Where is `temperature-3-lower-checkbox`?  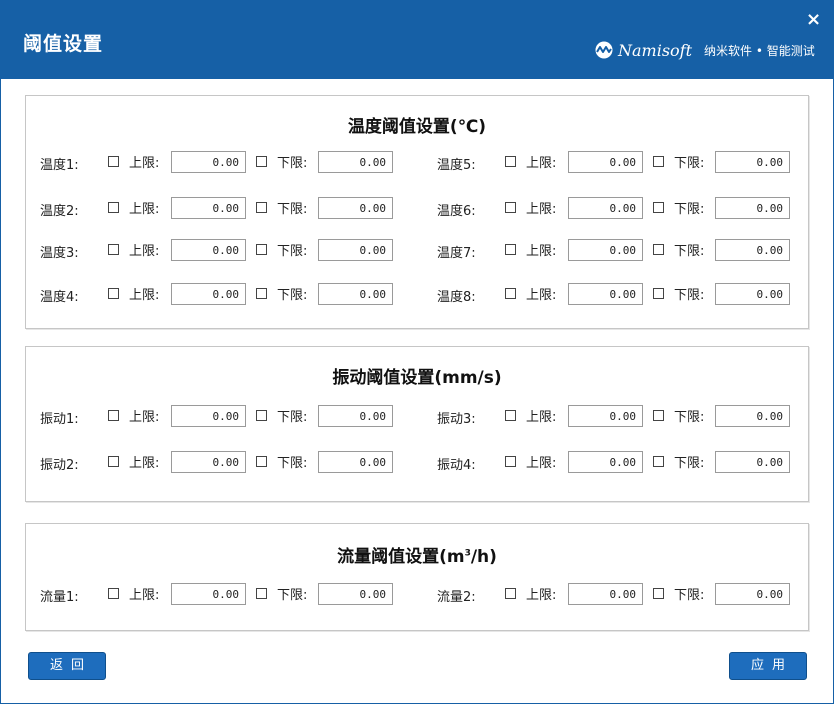
temperature-3-lower-checkbox is located at coordinates (261, 249).